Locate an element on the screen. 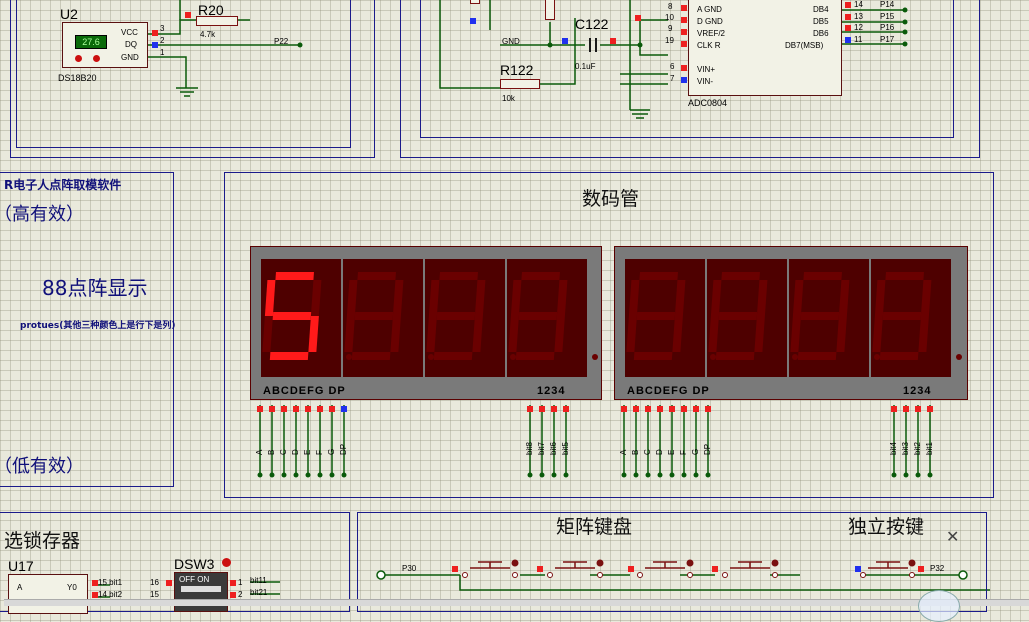  display-pin-label: D is located at coordinates (295, 452).